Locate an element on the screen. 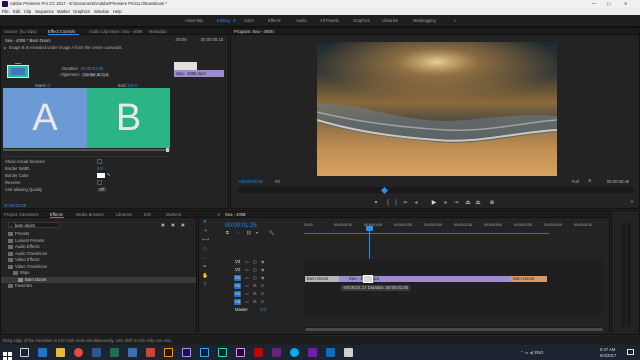 The height and width of the screenshot is (360, 640). effects-tree-item: Wipe is located at coordinates (98, 273).